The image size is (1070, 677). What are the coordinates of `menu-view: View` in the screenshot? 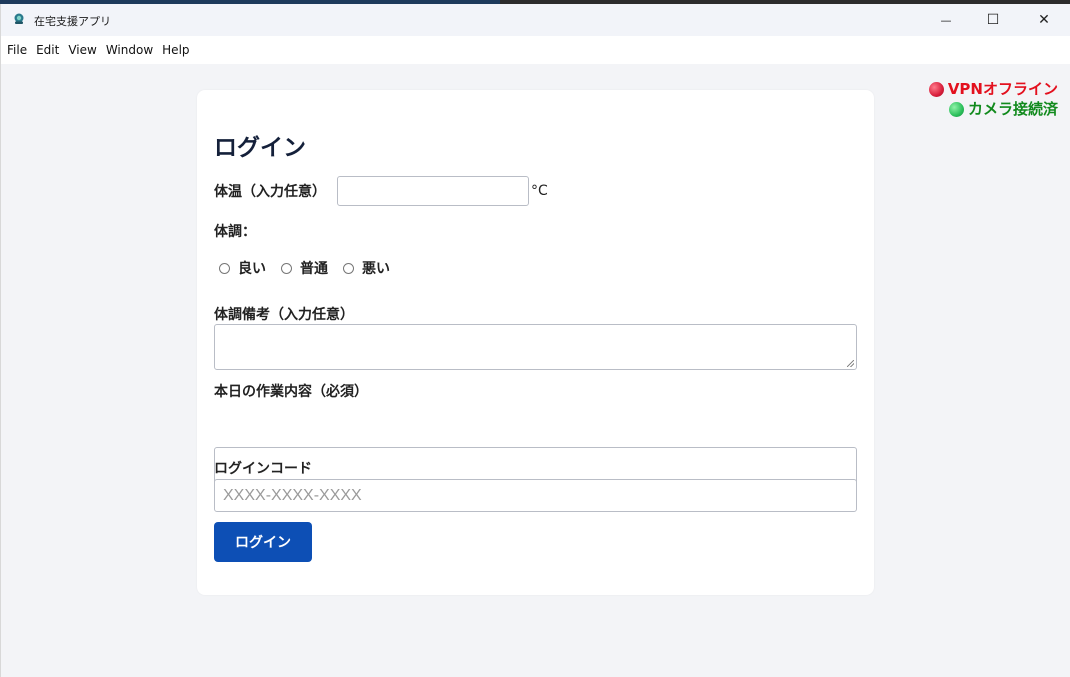 It's located at (81, 50).